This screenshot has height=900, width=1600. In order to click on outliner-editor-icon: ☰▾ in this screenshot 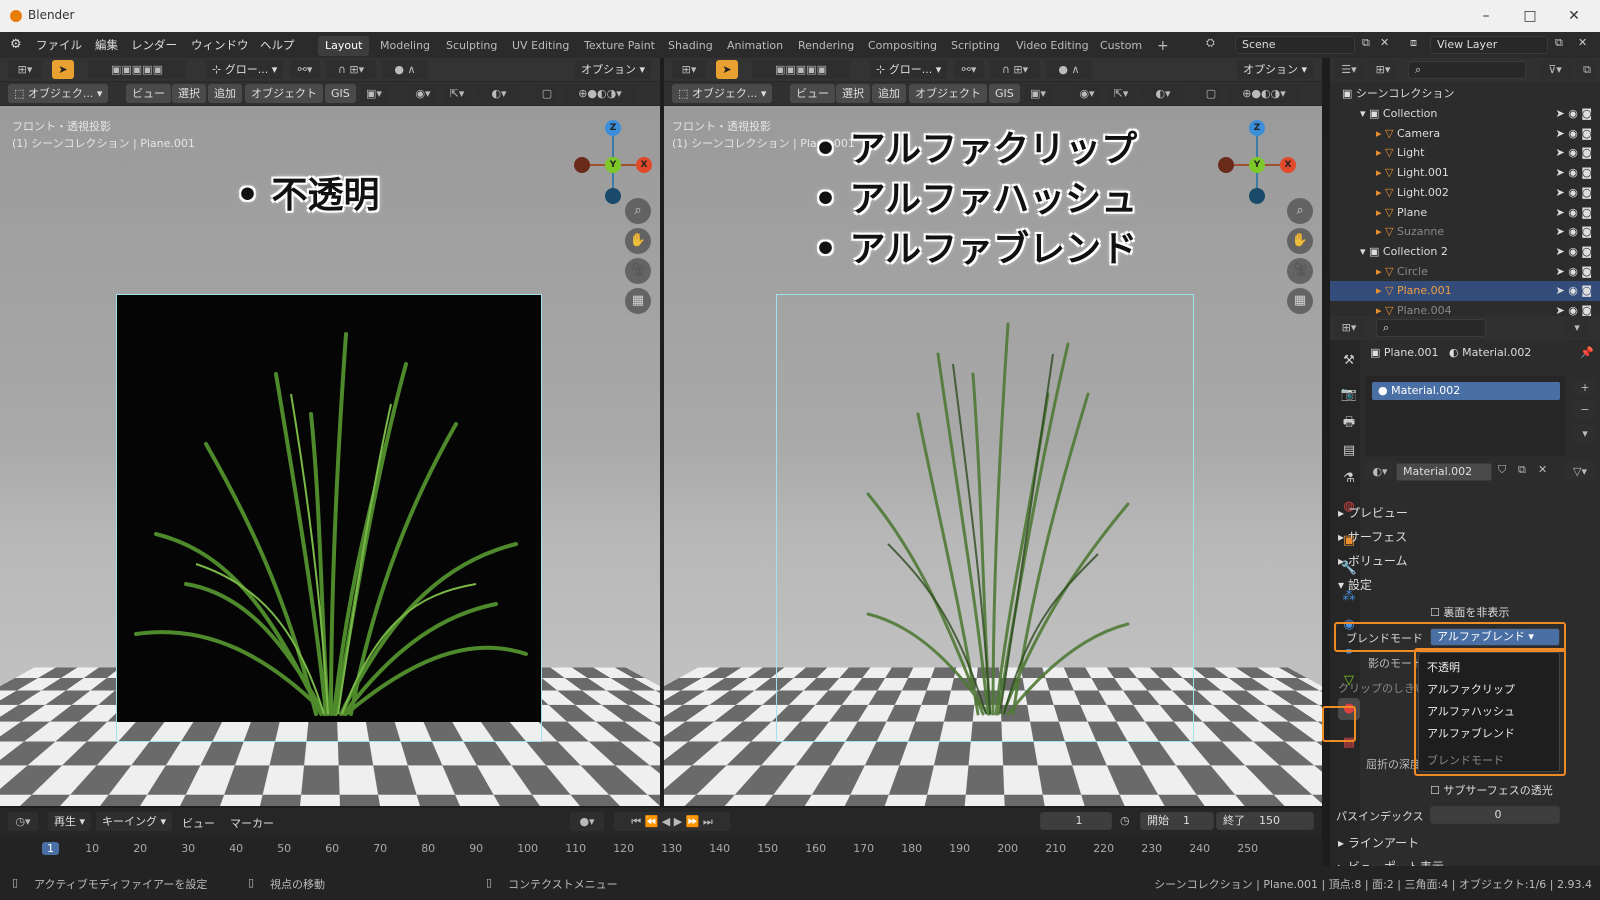, I will do `click(1349, 69)`.